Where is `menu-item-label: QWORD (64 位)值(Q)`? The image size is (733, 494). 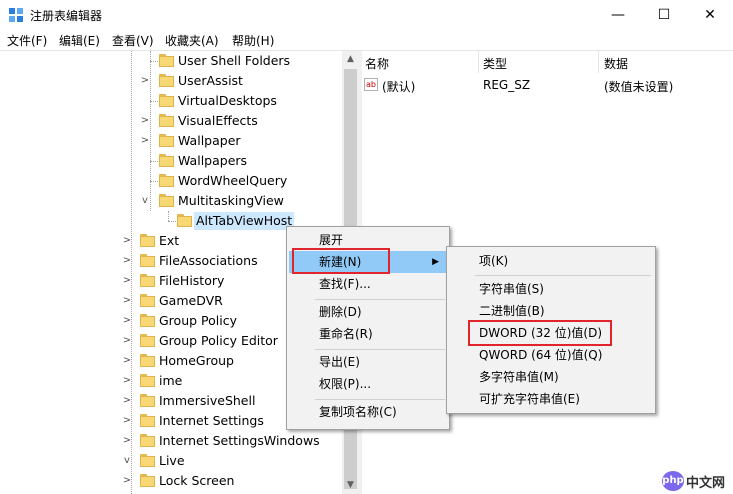 menu-item-label: QWORD (64 位)值(Q) is located at coordinates (541, 355).